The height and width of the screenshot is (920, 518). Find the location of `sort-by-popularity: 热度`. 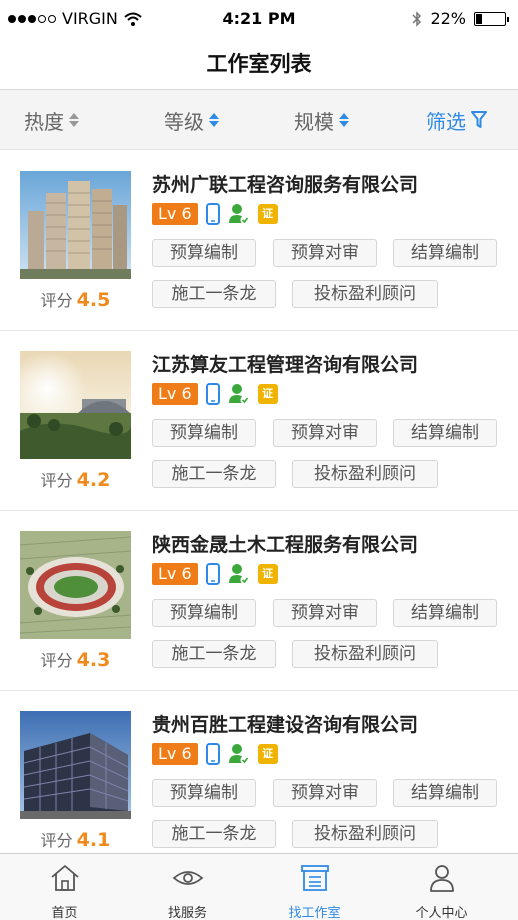

sort-by-popularity: 热度 is located at coordinates (51, 120).